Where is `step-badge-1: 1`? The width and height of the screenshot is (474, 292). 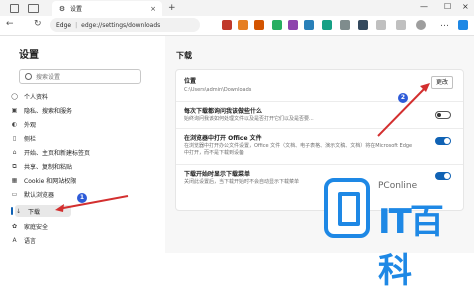 step-badge-1: 1 is located at coordinates (82, 198).